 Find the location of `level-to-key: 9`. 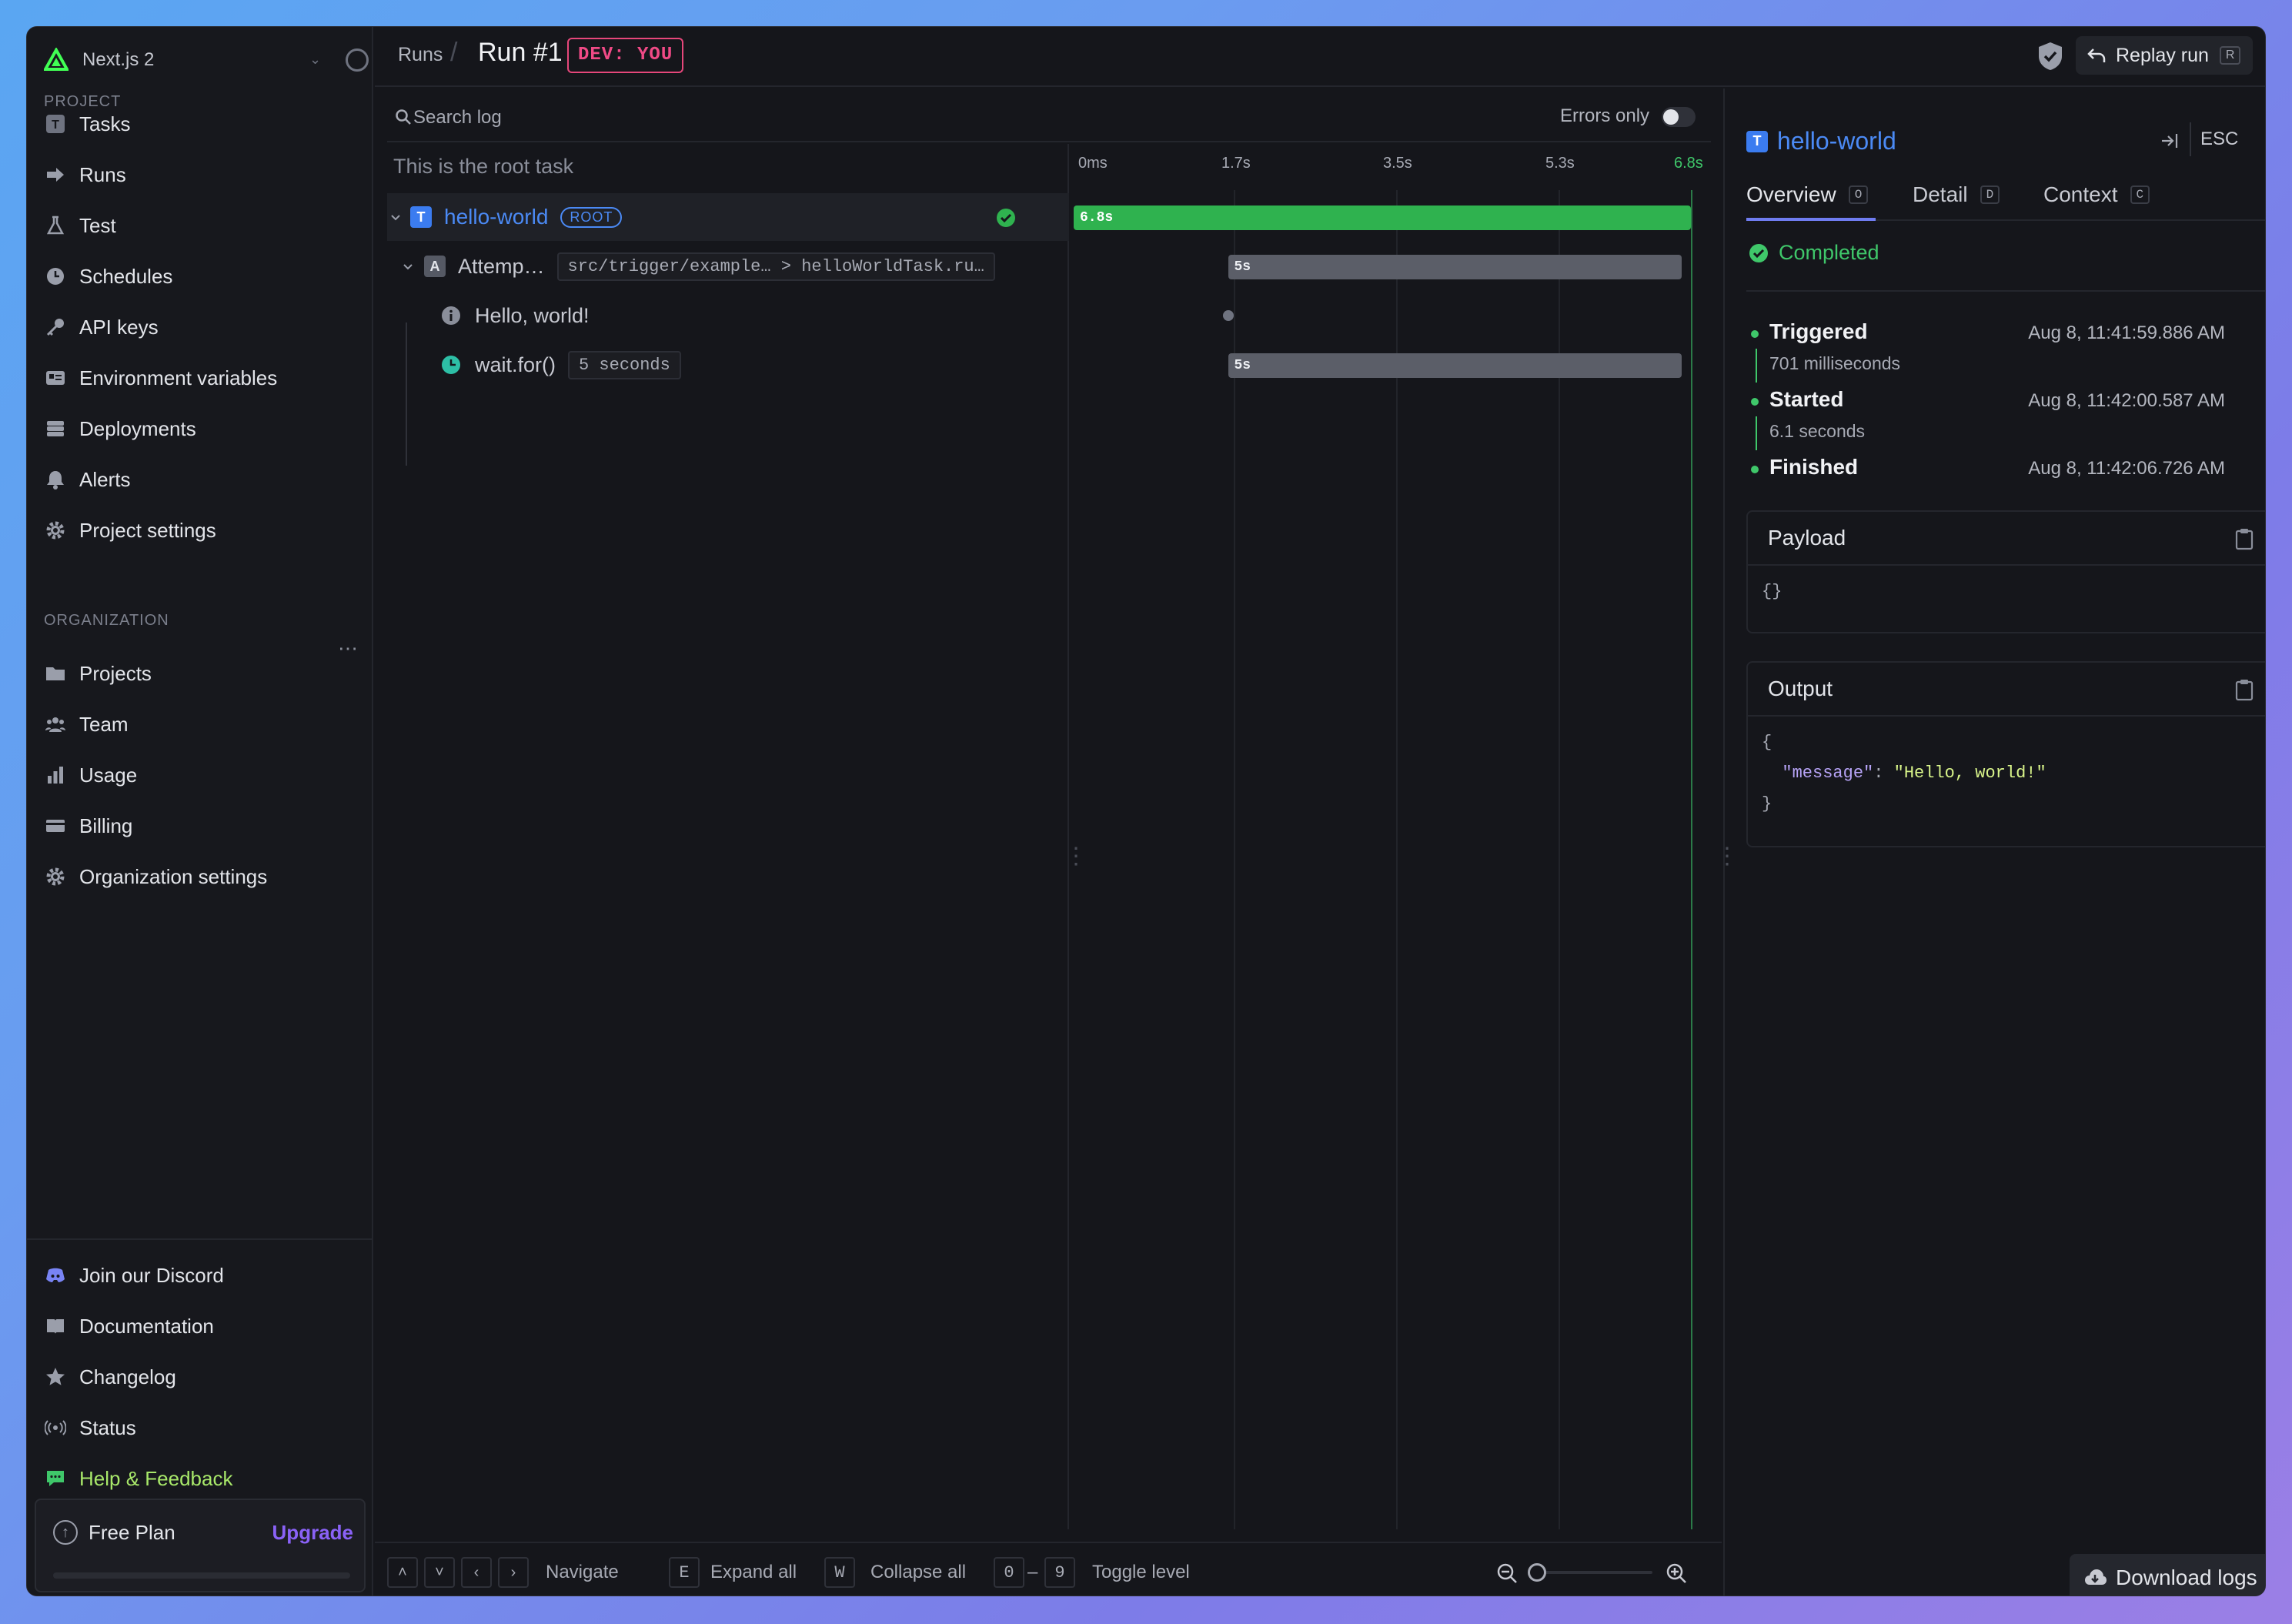

level-to-key: 9 is located at coordinates (1059, 1572).